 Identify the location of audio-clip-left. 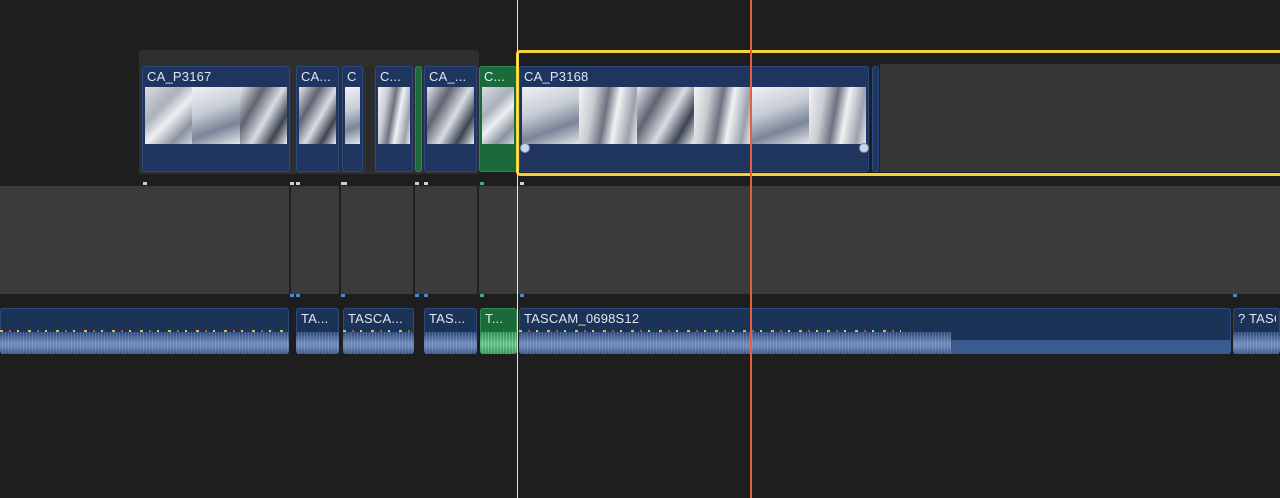
(144, 331).